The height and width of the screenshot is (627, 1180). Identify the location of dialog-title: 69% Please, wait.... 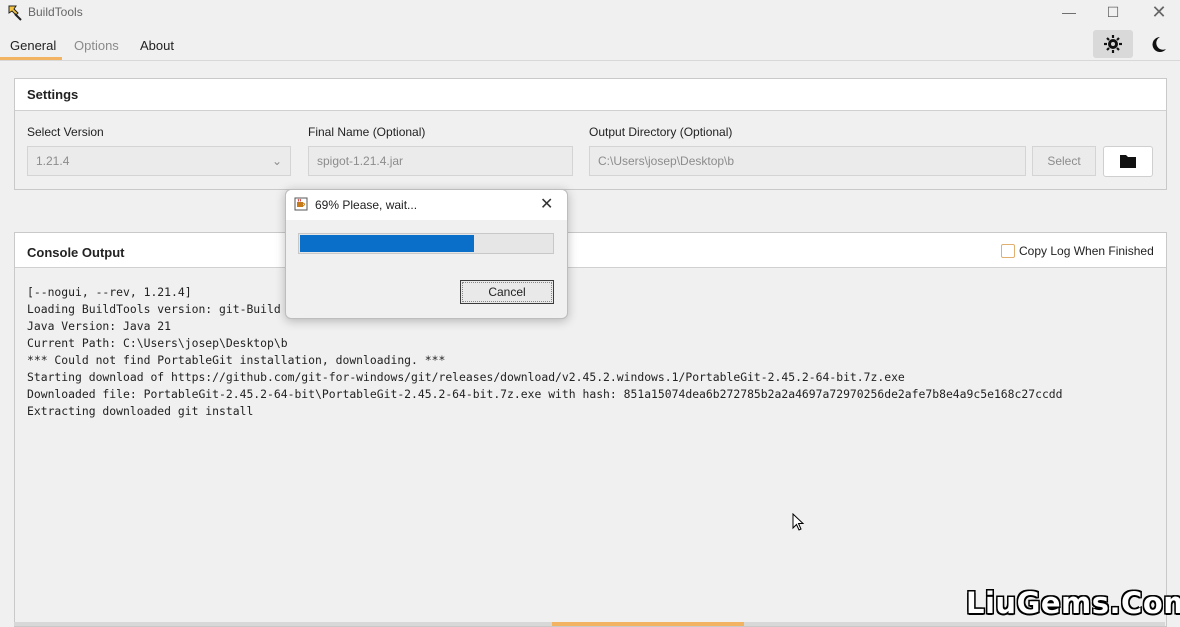
(366, 205).